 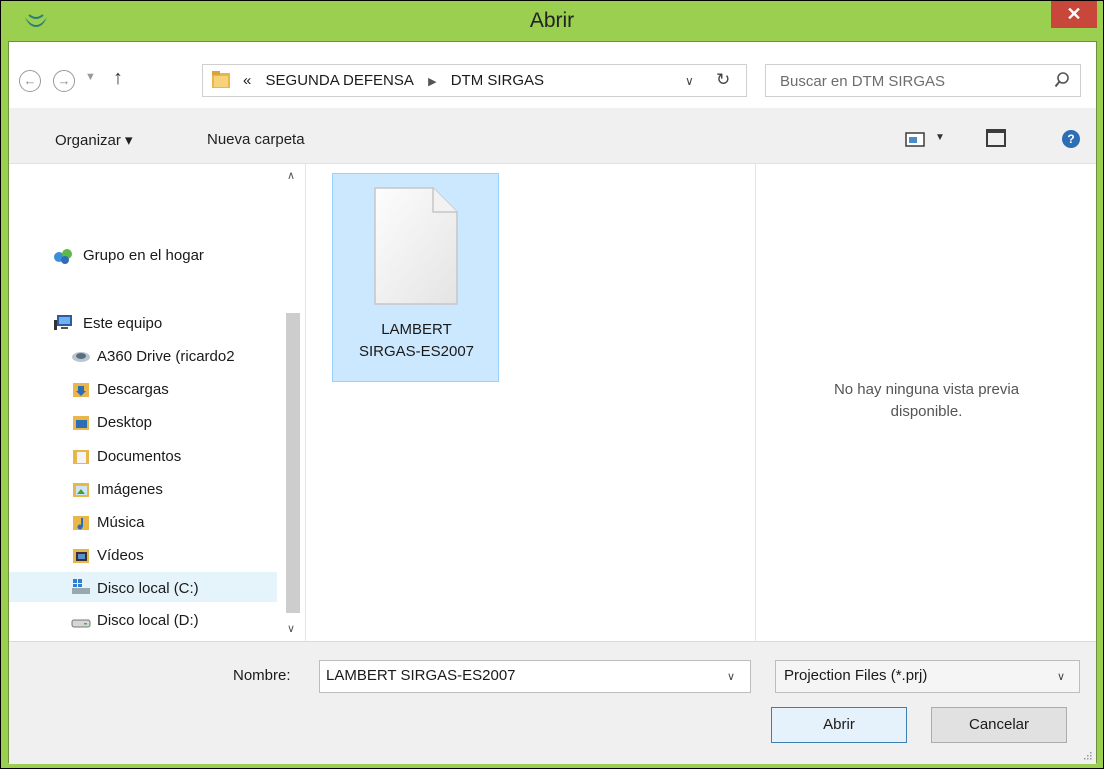 I want to click on desktop-folder-icon, so click(x=81, y=423).